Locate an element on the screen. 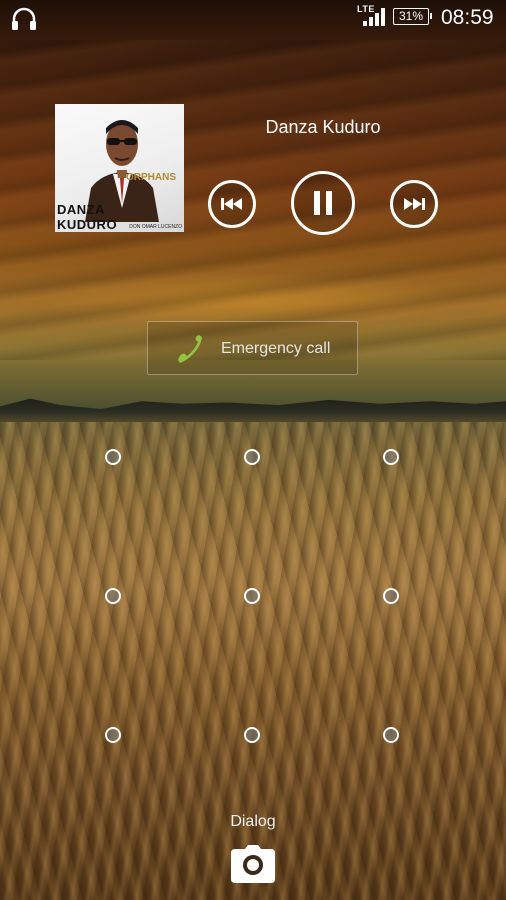 Image resolution: width=506 pixels, height=900 pixels. album-art-subtitle: ORPHANS is located at coordinates (150, 177).